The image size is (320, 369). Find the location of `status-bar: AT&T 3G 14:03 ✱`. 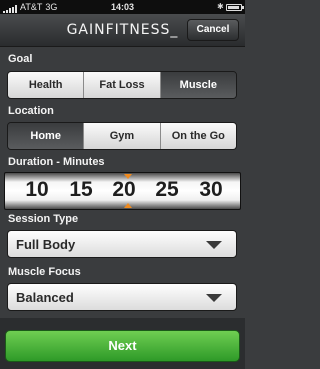

status-bar: AT&T 3G 14:03 ✱ is located at coordinates (122, 7).